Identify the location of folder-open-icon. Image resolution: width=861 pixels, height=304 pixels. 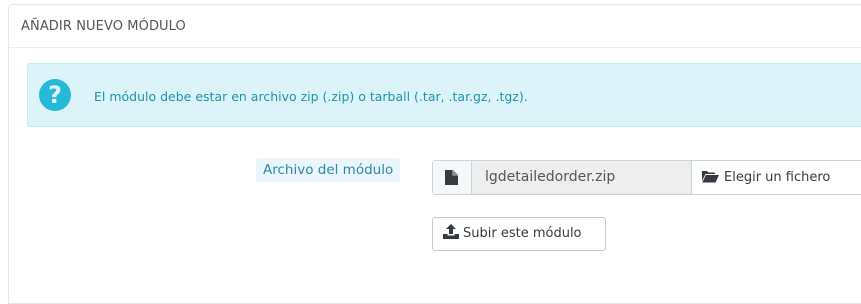
(710, 177).